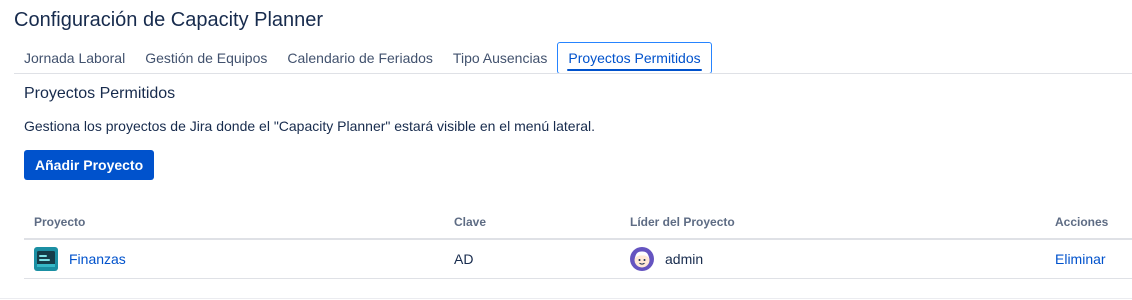  What do you see at coordinates (634, 58) in the screenshot?
I see `tab-proyectos-permitidos: Proyectos Permitidos` at bounding box center [634, 58].